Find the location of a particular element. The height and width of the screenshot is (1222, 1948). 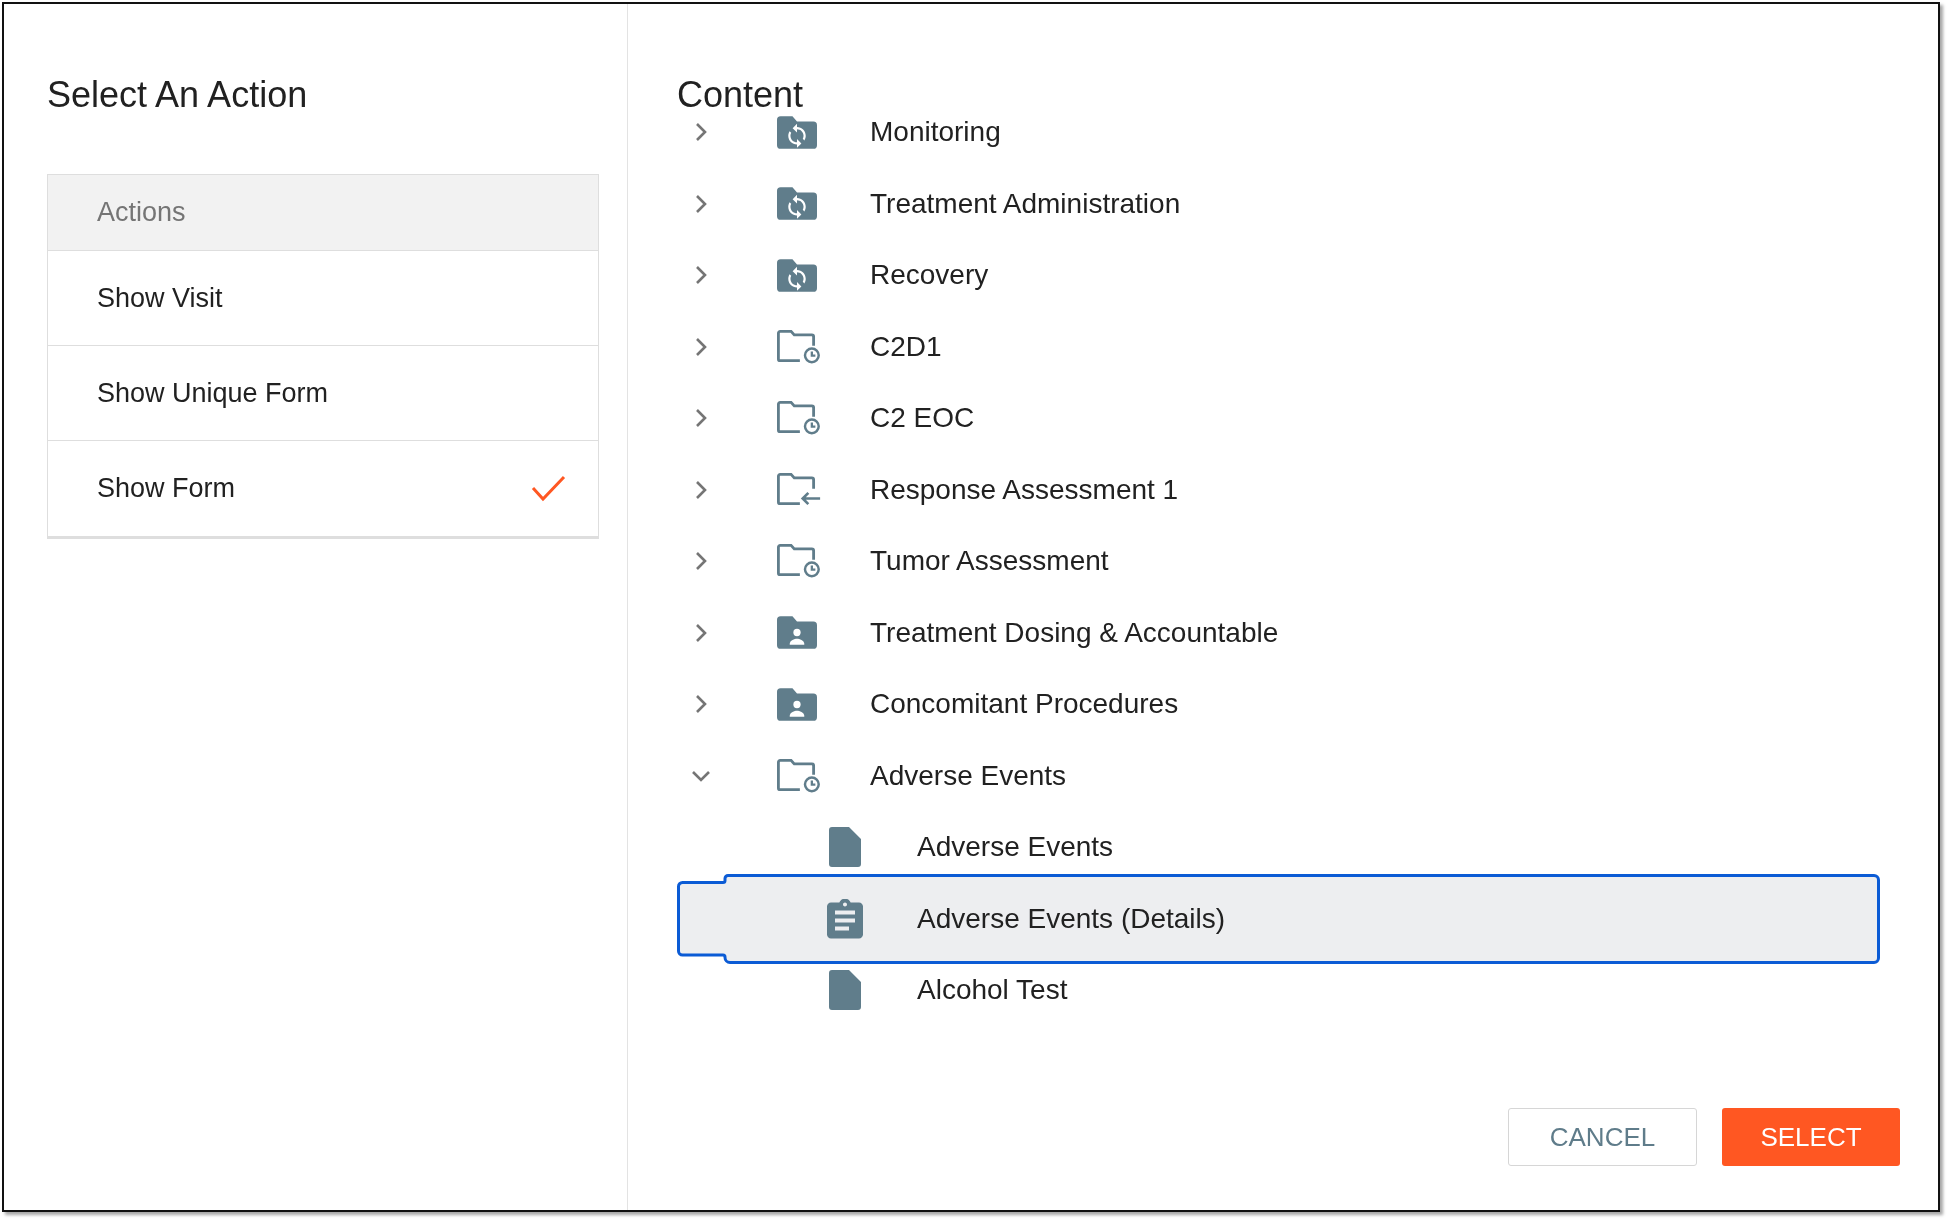

tree-item: Alcohol Test is located at coordinates (872, 990).